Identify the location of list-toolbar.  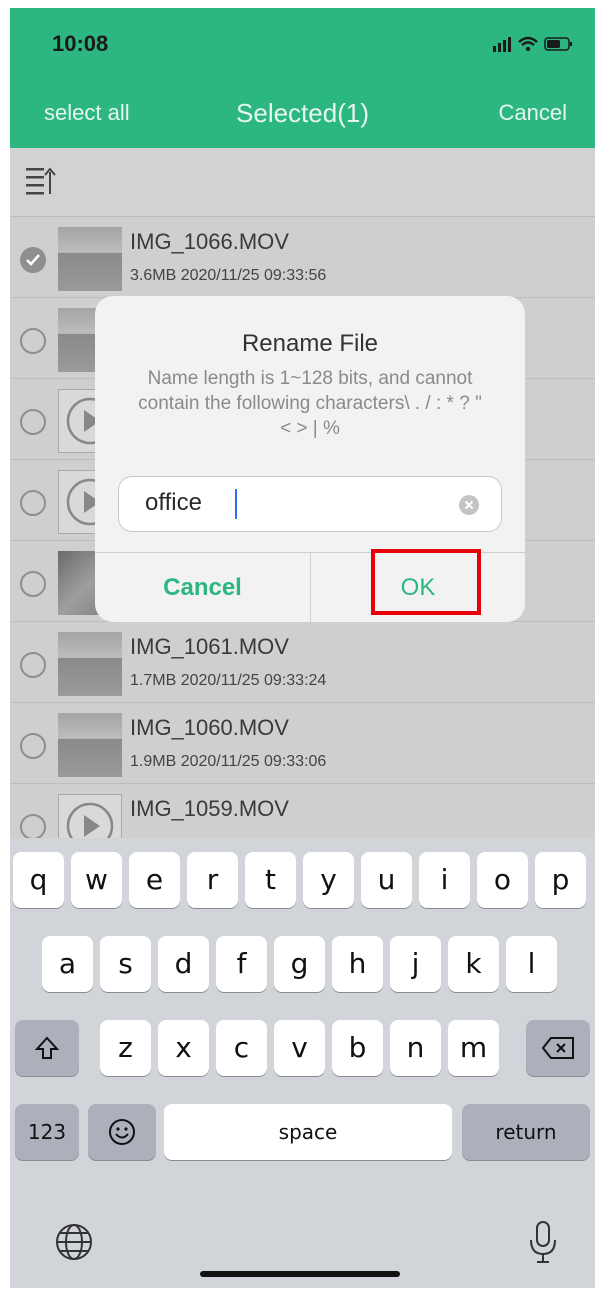
(302, 182).